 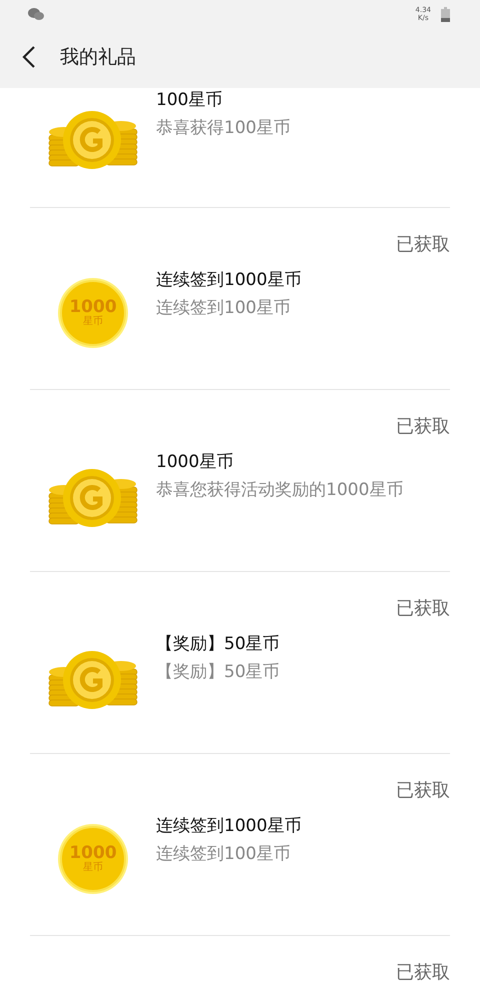 I want to click on battery-icon, so click(x=445, y=14).